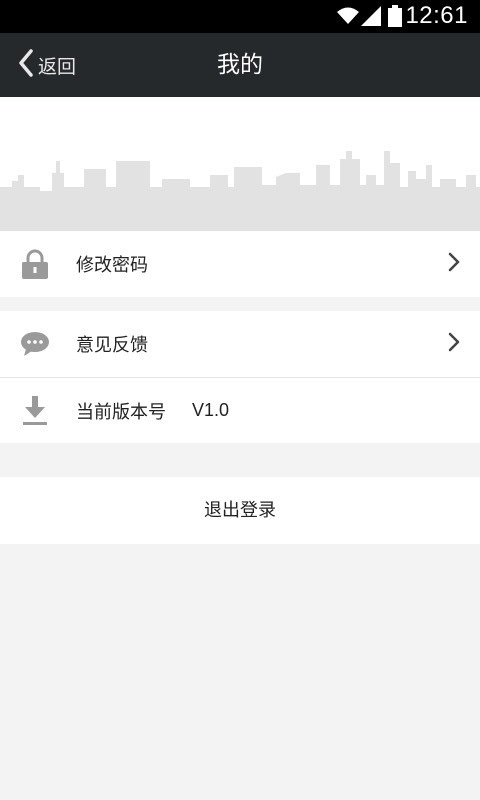 The height and width of the screenshot is (800, 480). Describe the element at coordinates (57, 66) in the screenshot. I see `back-label: 返回` at that location.